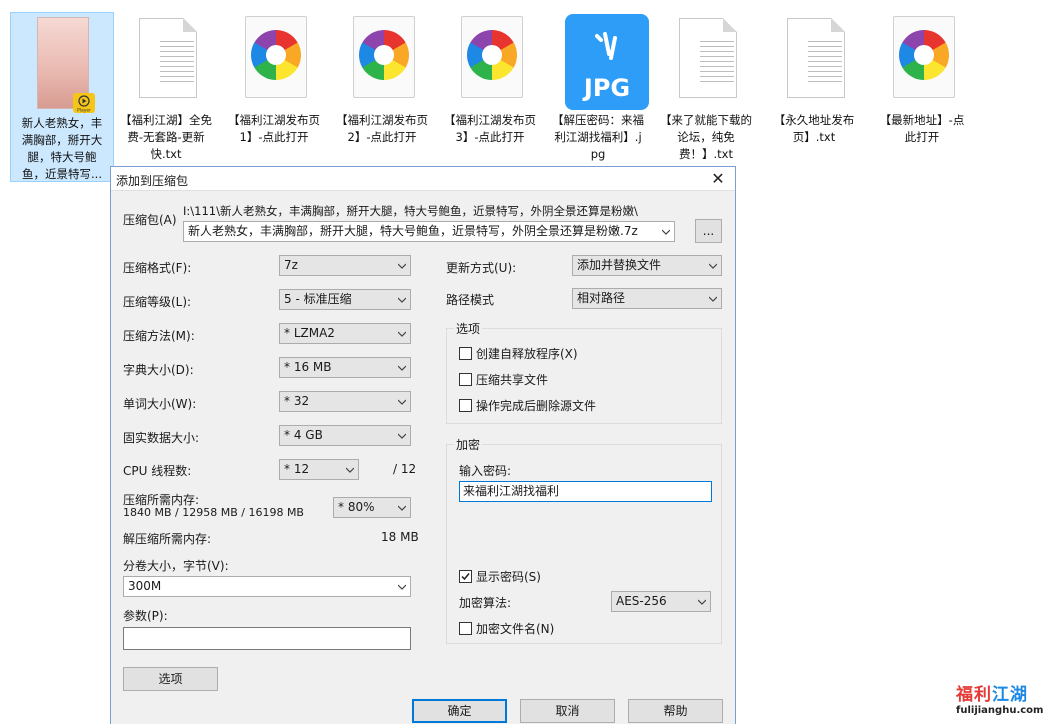  Describe the element at coordinates (267, 638) in the screenshot. I see `params-input` at that location.